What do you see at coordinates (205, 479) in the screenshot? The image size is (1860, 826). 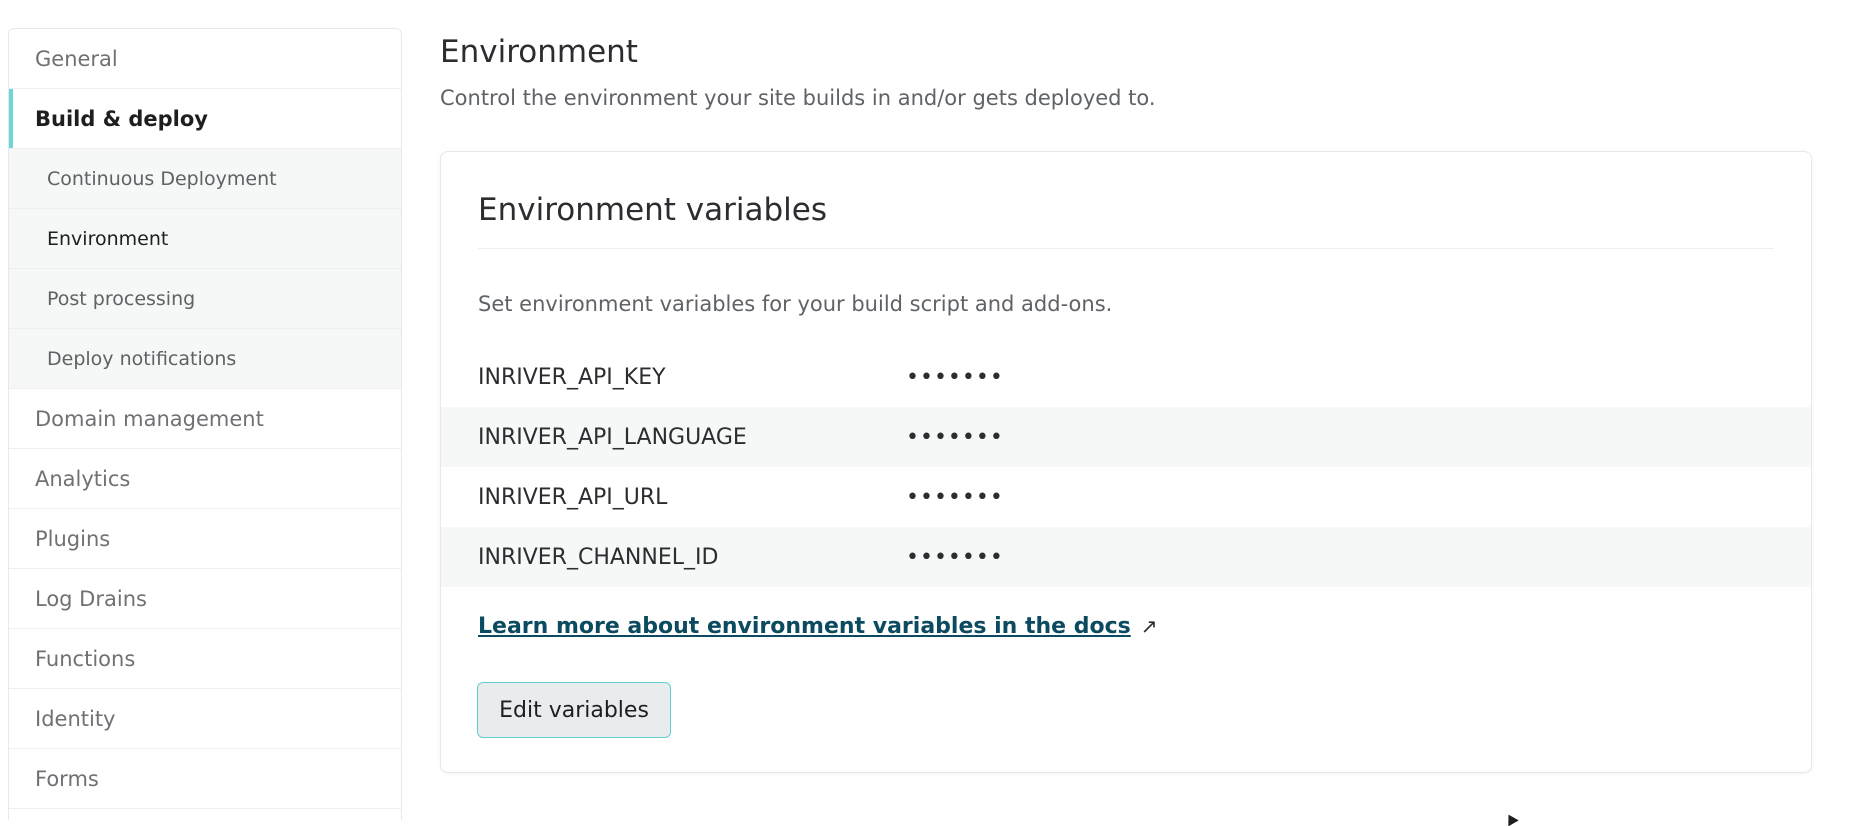 I see `sidebar-item-analytics: Analytics` at bounding box center [205, 479].